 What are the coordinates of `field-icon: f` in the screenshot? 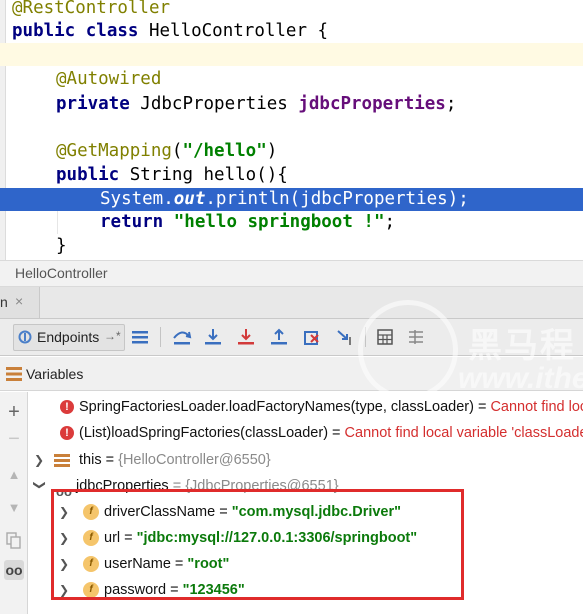 It's located at (91, 564).